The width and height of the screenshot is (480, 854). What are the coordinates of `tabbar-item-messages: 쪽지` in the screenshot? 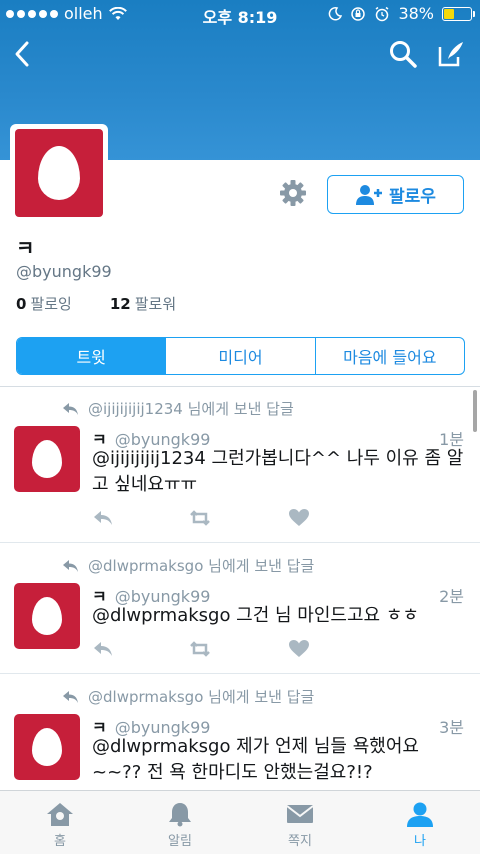 It's located at (300, 822).